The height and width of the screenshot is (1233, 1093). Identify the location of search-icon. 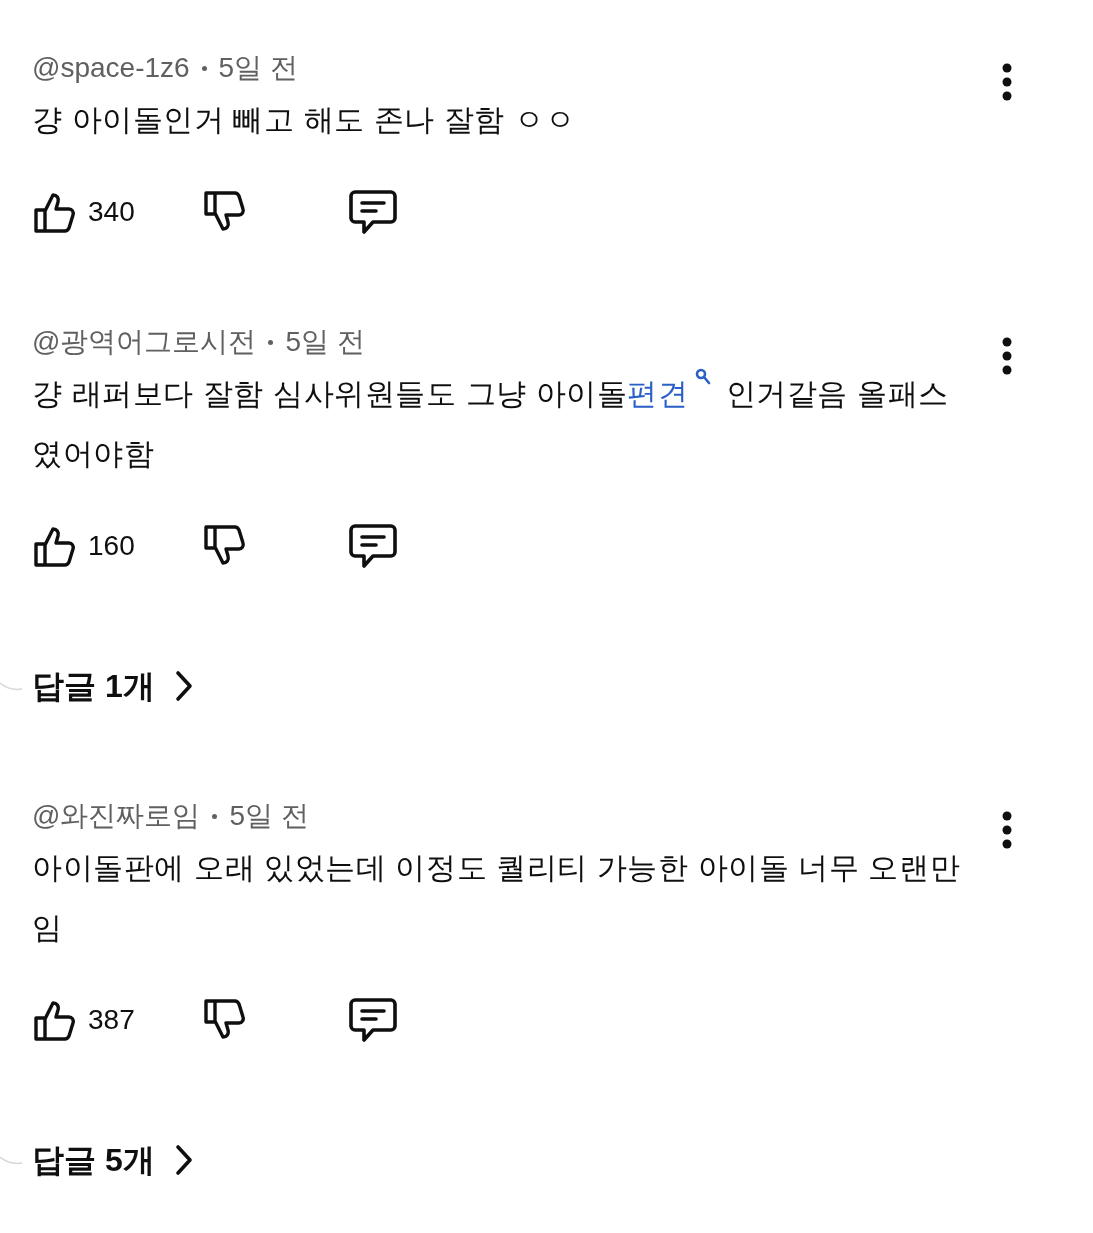
(702, 377).